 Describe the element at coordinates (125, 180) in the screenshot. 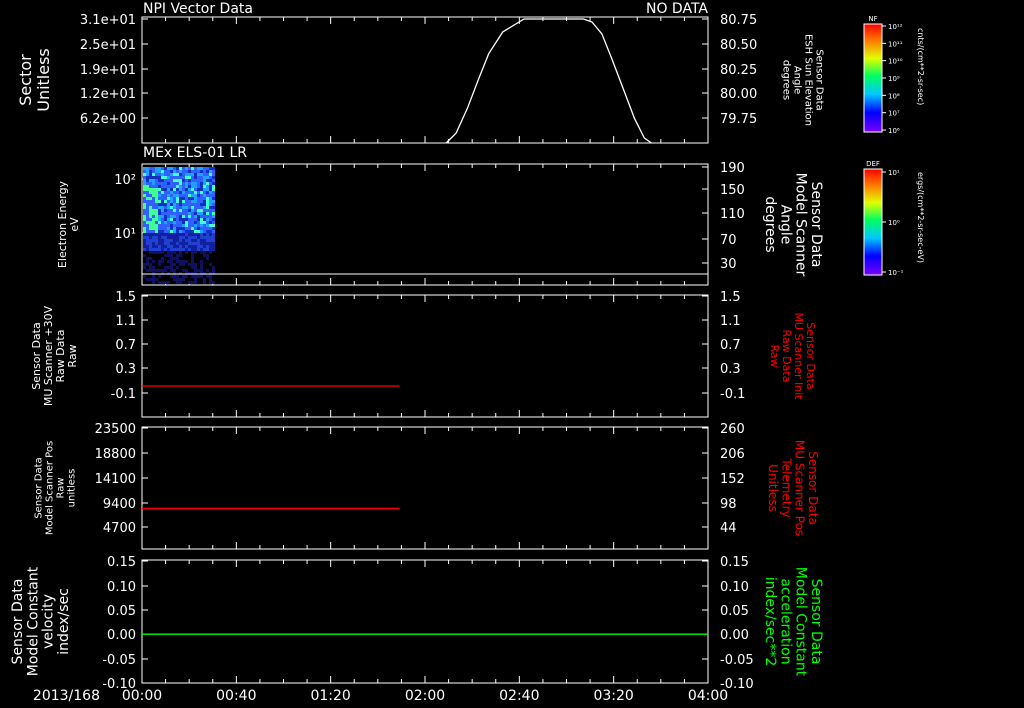

I see `left-tick-label: 10²` at that location.